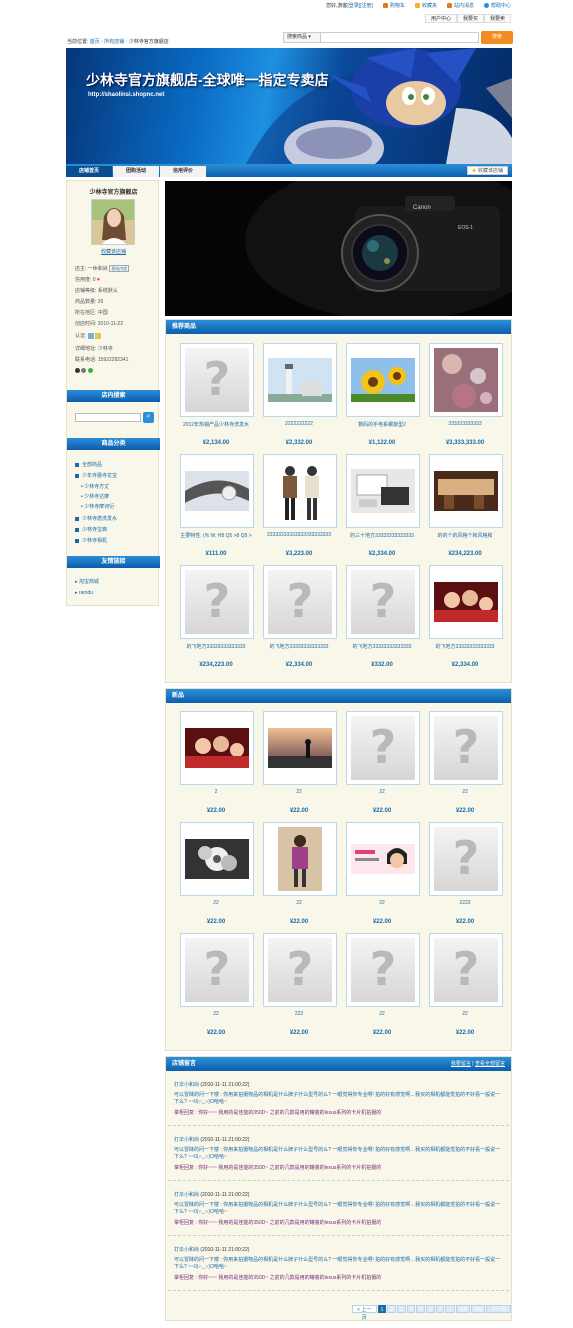 The width and height of the screenshot is (573, 1328). Describe the element at coordinates (95, 486) in the screenshot. I see `subcategory-1: • 少林寺方丈` at that location.